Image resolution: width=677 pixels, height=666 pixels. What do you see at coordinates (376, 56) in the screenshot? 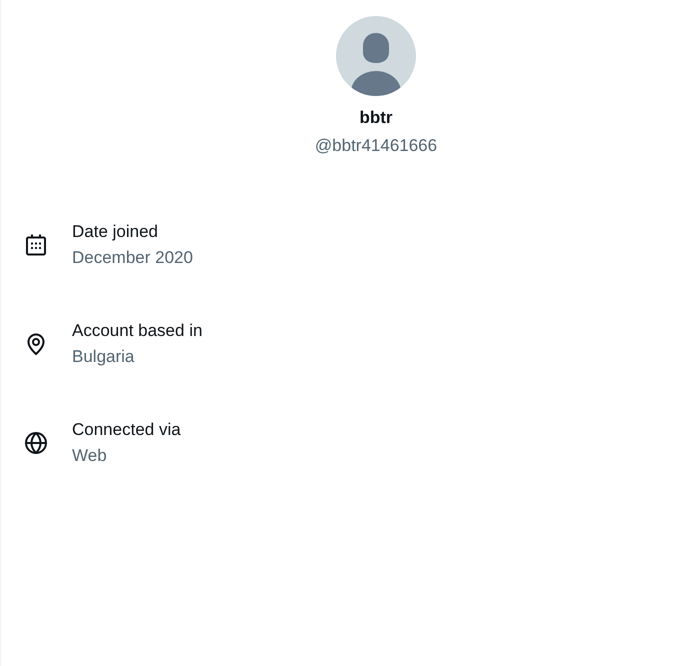
I see `default-avatar-icon` at bounding box center [376, 56].